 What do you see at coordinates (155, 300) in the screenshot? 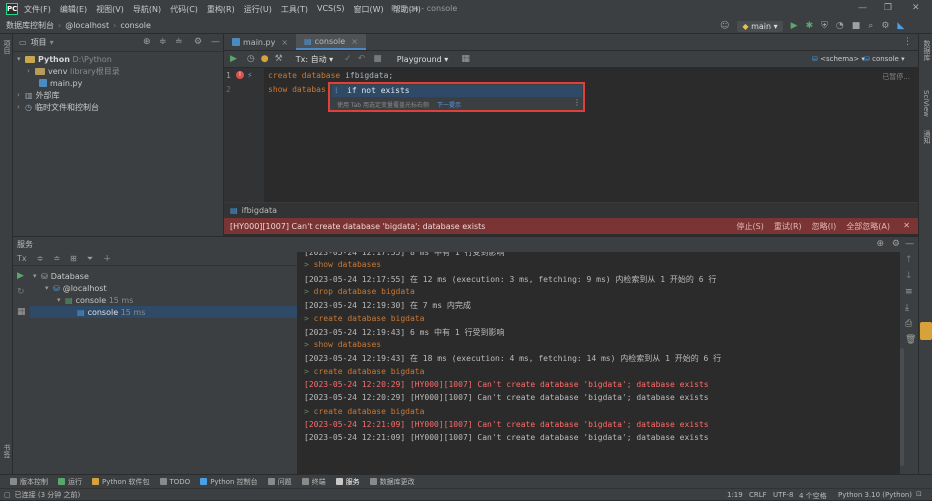
I see `service-console-parent: ▾ ▤ console 15 ms` at bounding box center [155, 300].